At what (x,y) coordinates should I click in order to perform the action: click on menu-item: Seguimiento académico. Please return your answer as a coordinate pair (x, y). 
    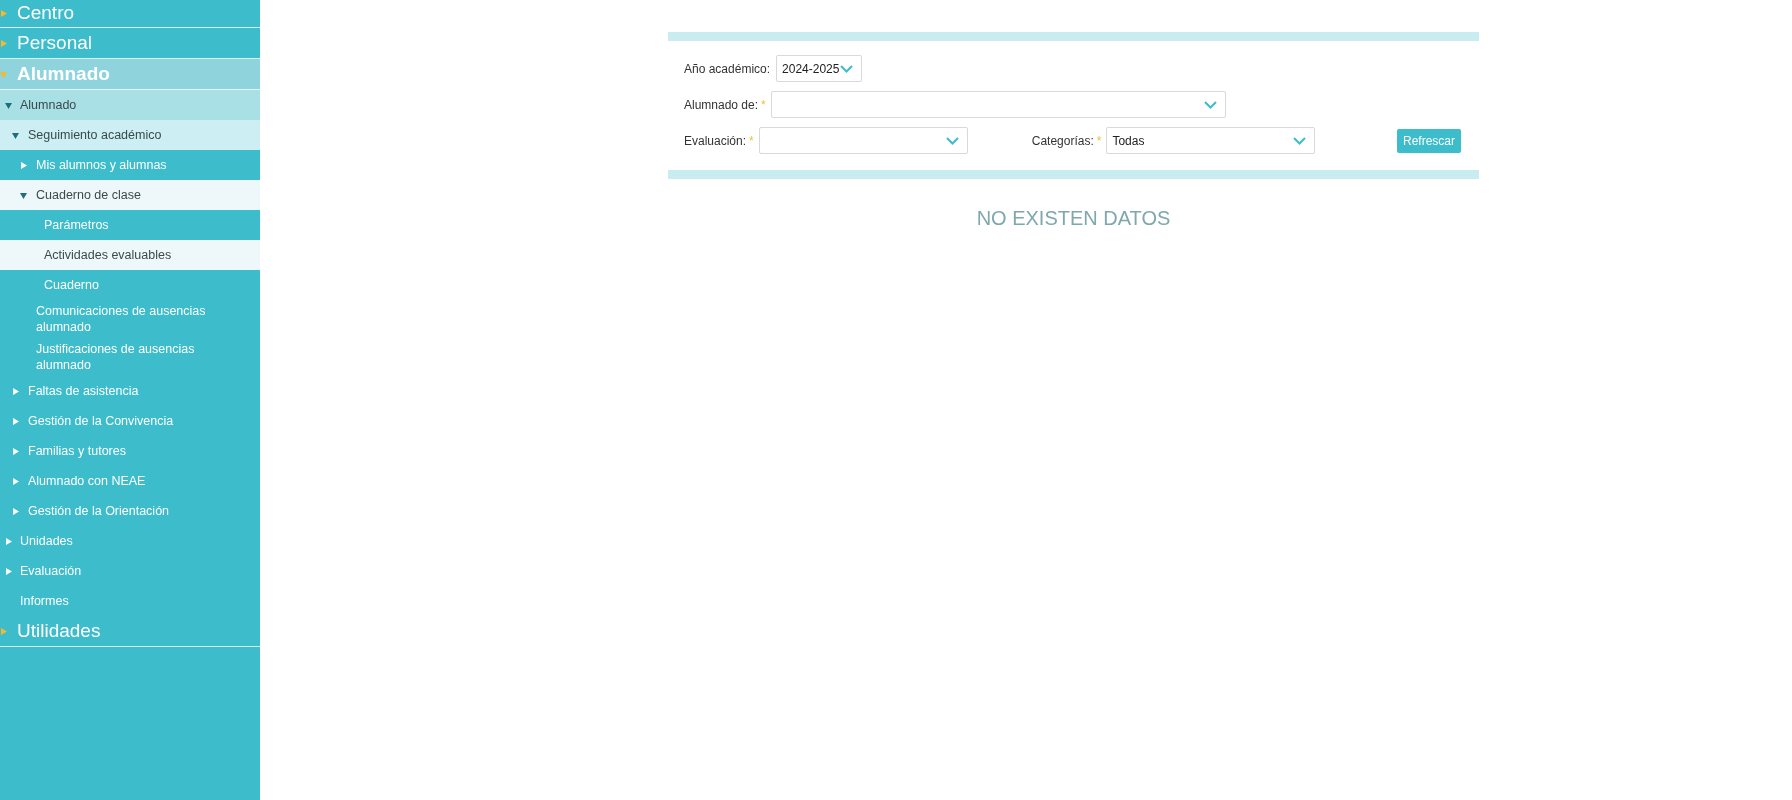
    Looking at the image, I should click on (130, 135).